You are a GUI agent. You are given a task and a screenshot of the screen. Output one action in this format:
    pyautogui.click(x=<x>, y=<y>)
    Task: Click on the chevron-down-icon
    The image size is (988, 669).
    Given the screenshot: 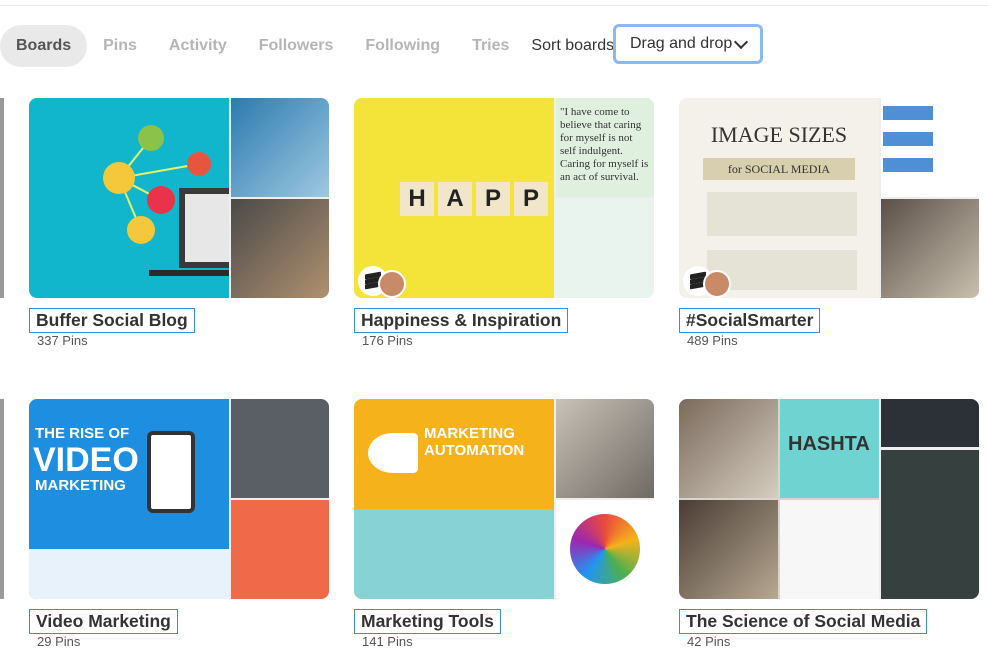 What is the action you would take?
    pyautogui.click(x=741, y=42)
    